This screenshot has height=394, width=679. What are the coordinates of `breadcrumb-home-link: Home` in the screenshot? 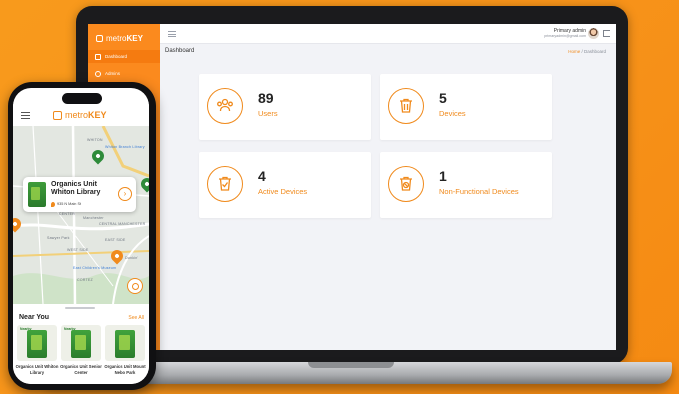 It's located at (574, 51).